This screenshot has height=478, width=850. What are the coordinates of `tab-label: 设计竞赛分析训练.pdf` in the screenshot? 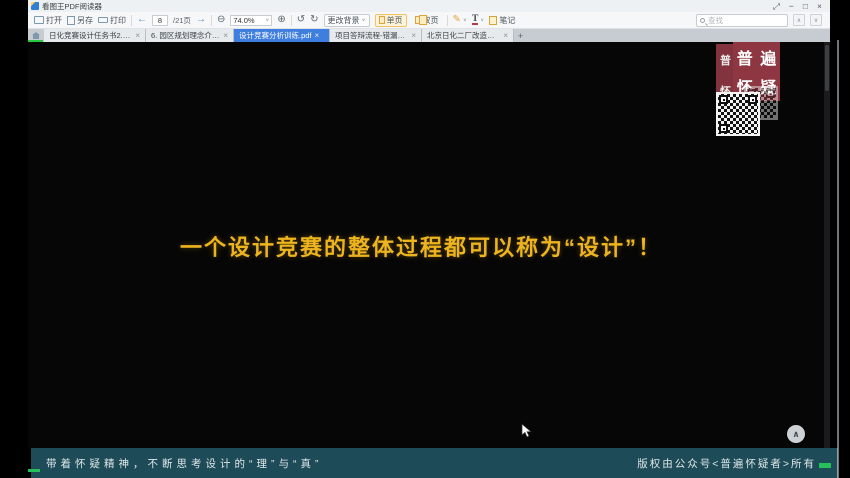 It's located at (275, 35).